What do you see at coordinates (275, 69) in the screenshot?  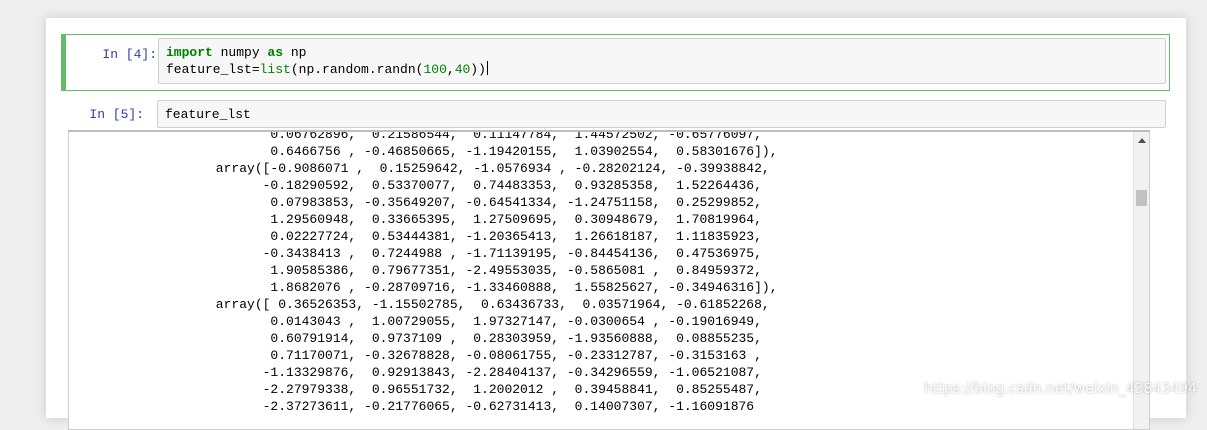 I see `builtin-list: list` at bounding box center [275, 69].